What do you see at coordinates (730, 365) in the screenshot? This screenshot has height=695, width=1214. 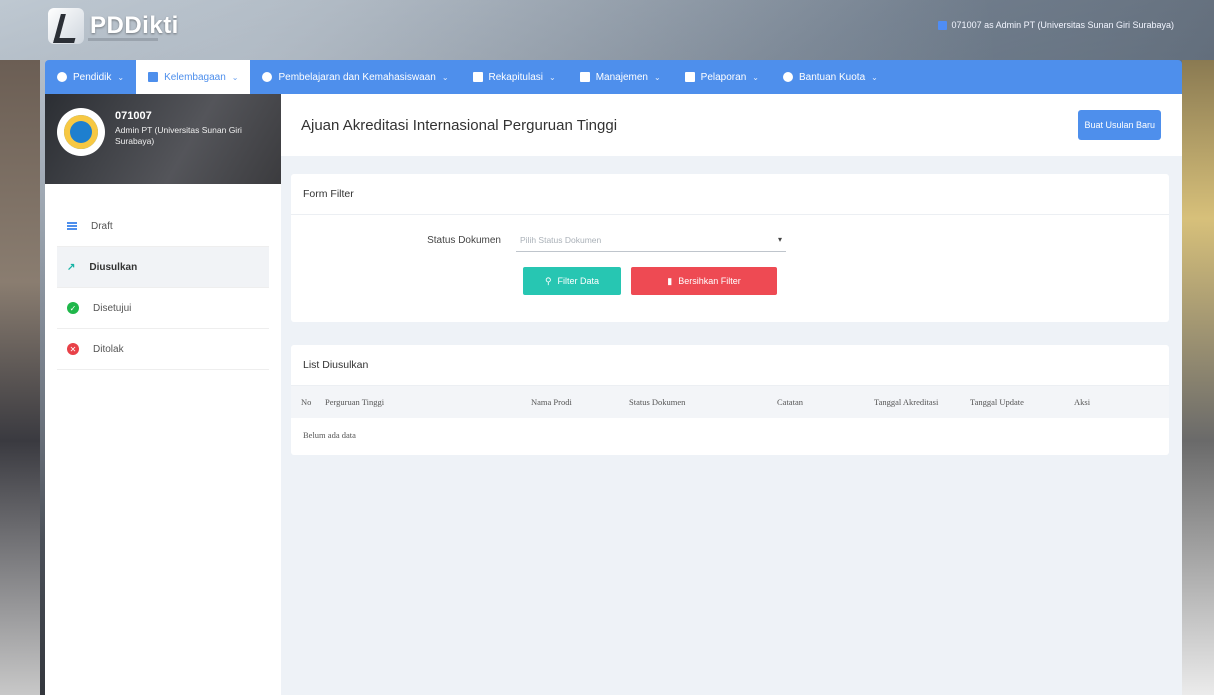 I see `list-card-title: List Diusulkan` at bounding box center [730, 365].